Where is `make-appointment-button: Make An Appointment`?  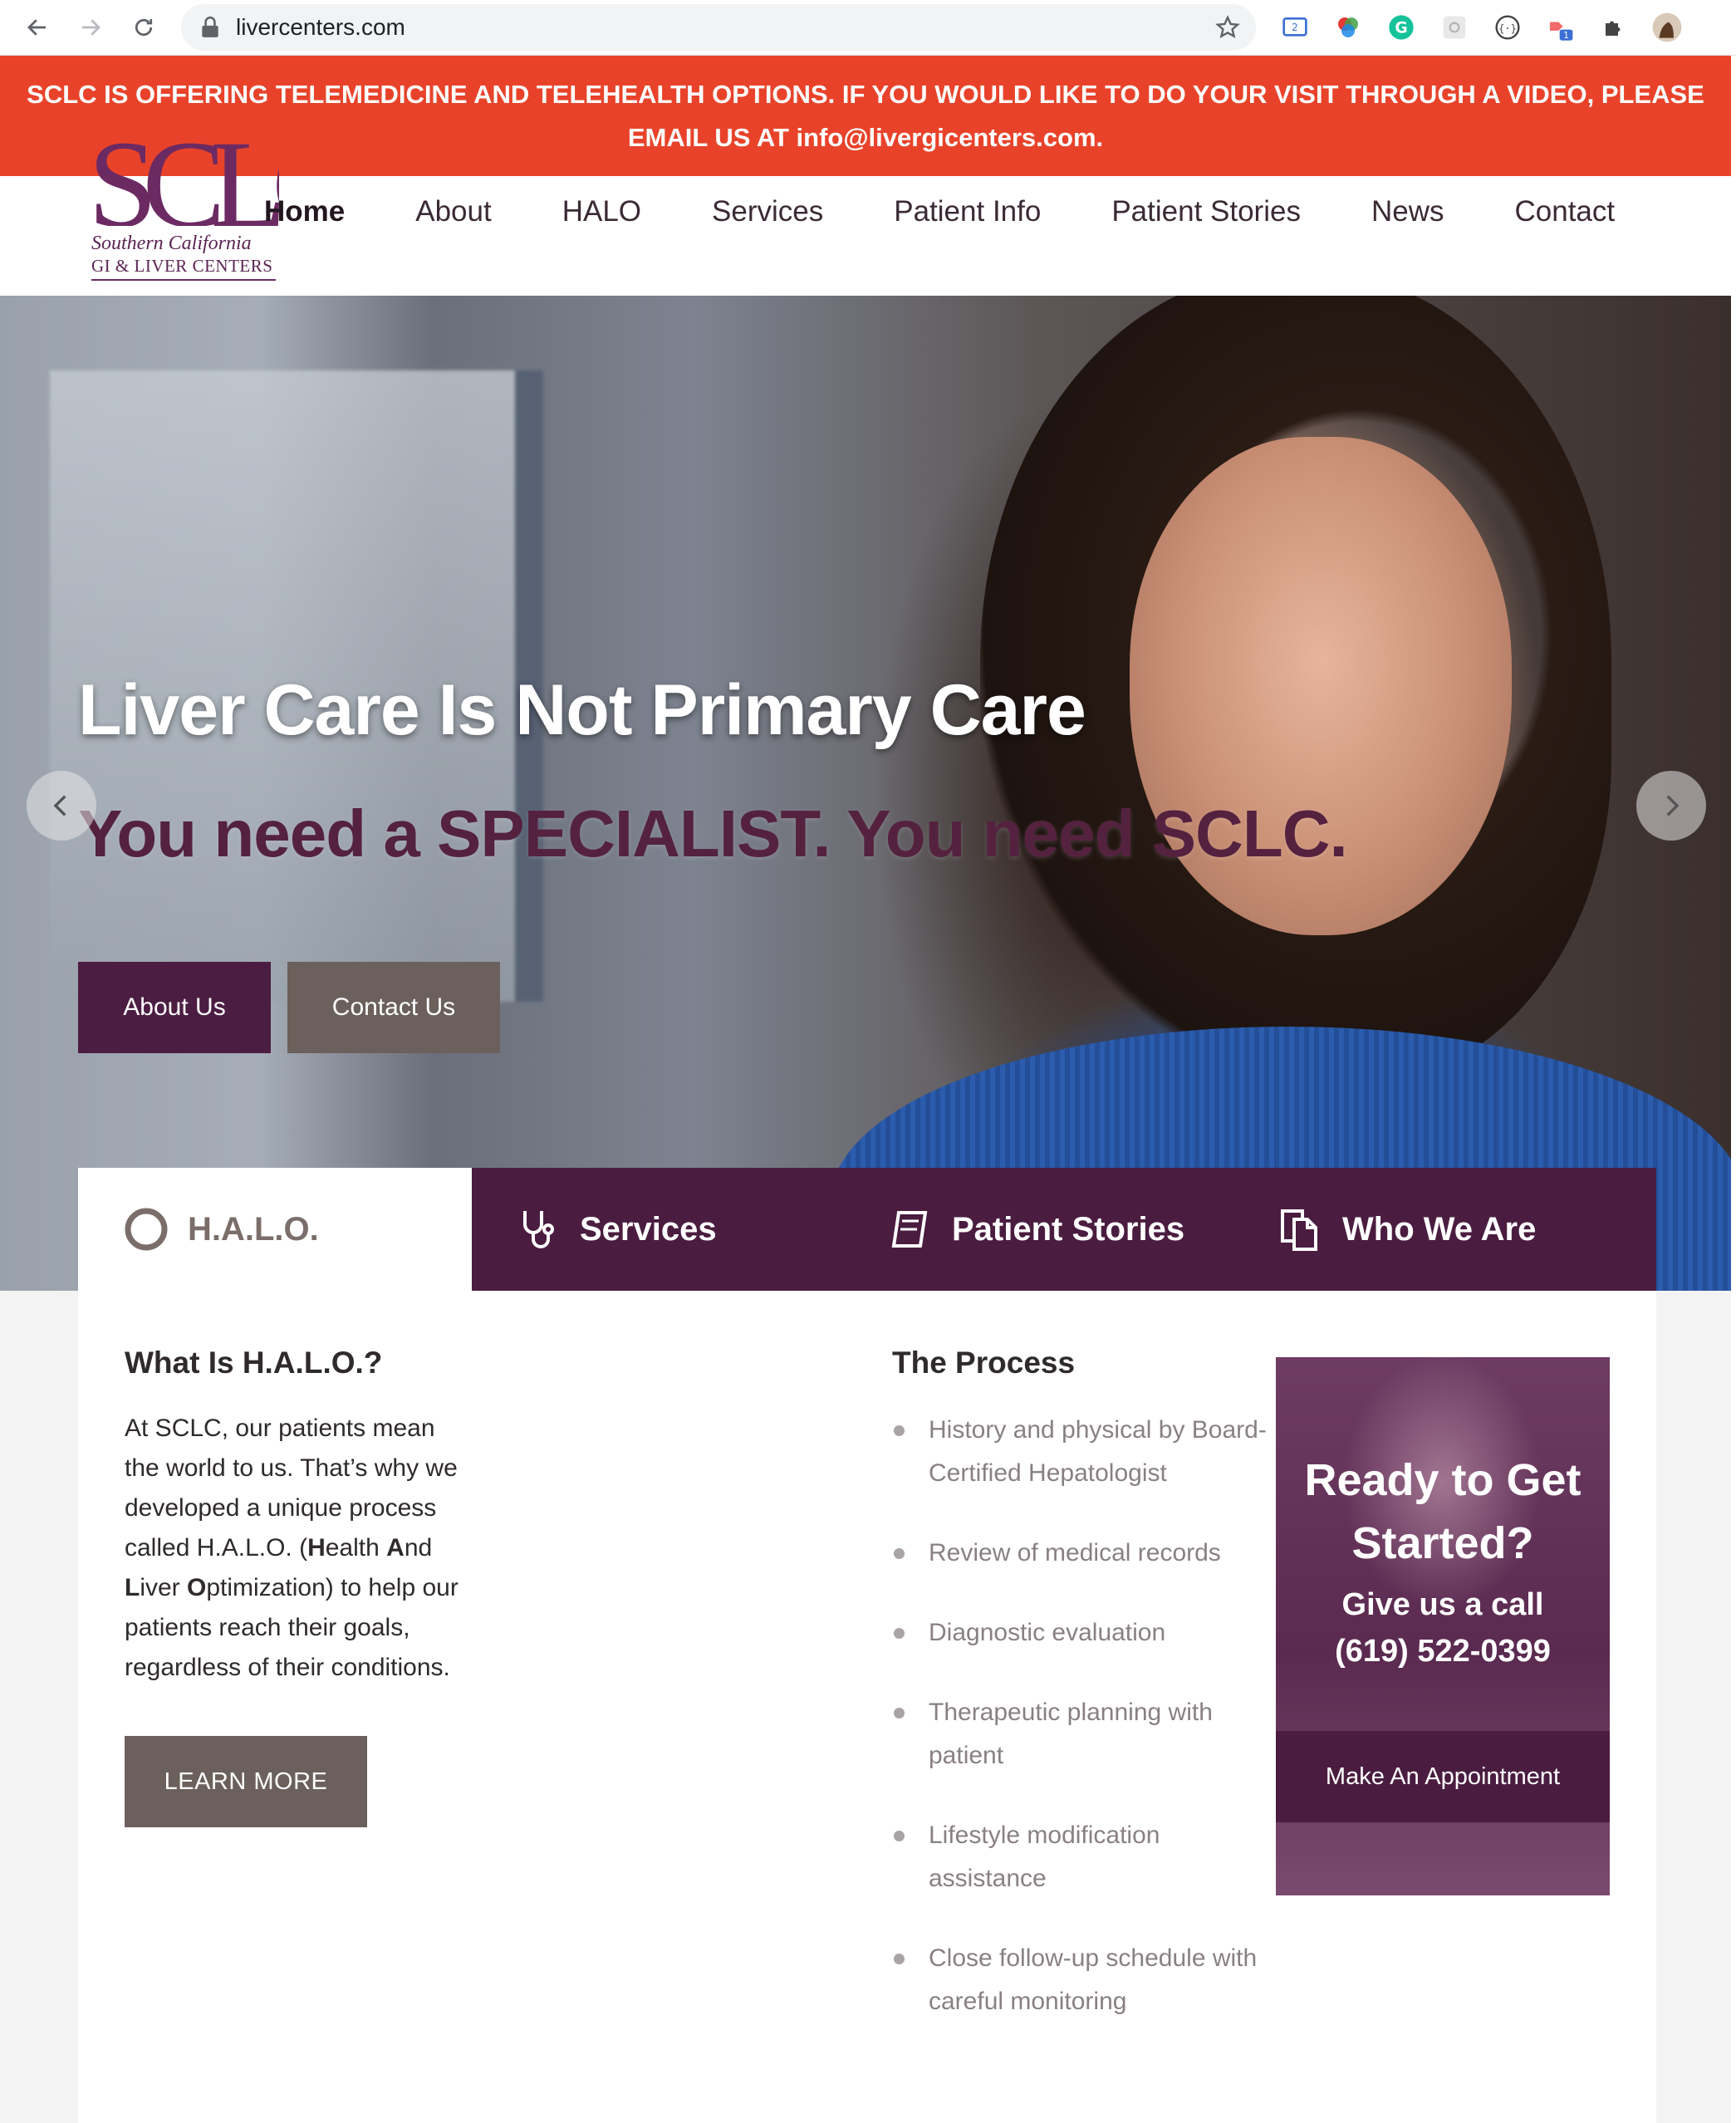 make-appointment-button: Make An Appointment is located at coordinates (1443, 1776).